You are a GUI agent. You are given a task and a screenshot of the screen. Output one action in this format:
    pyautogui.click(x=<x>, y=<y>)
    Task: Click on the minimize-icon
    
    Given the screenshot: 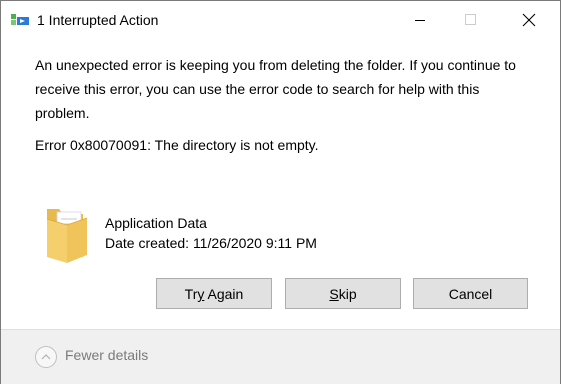 What is the action you would take?
    pyautogui.click(x=420, y=20)
    